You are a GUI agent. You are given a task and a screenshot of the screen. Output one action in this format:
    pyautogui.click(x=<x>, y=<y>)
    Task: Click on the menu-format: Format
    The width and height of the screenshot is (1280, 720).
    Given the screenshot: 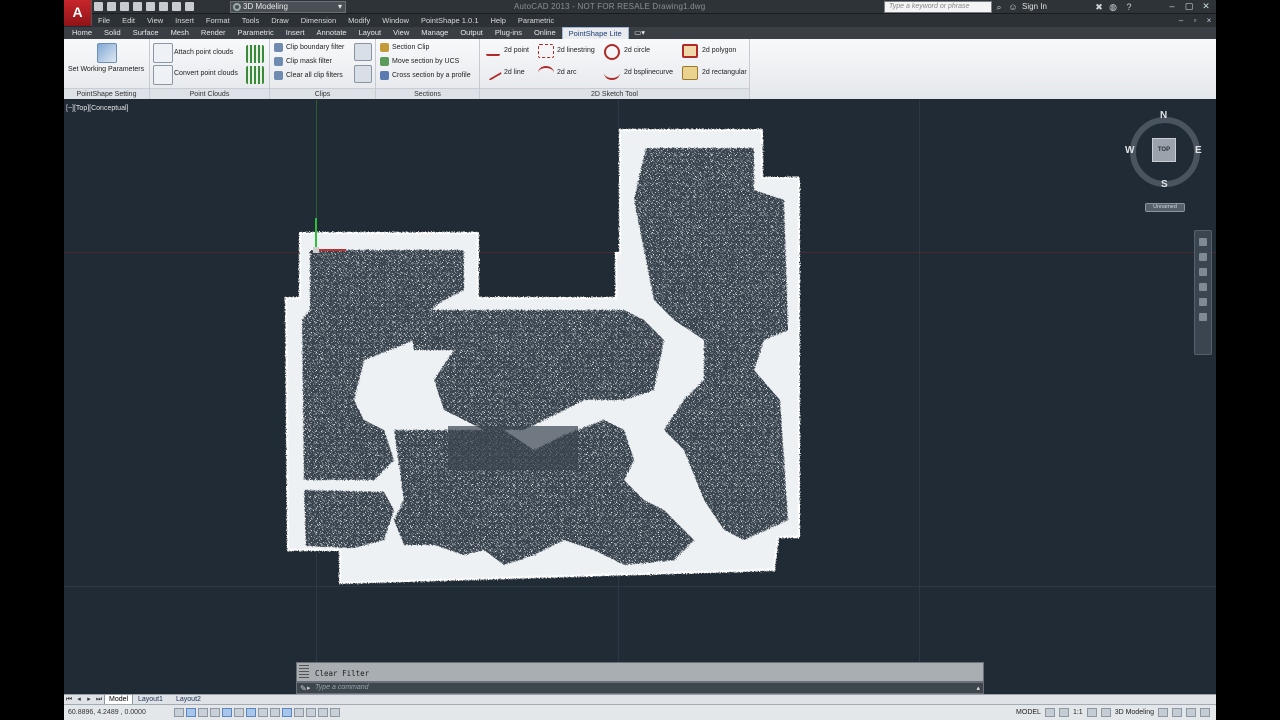 What is the action you would take?
    pyautogui.click(x=218, y=20)
    